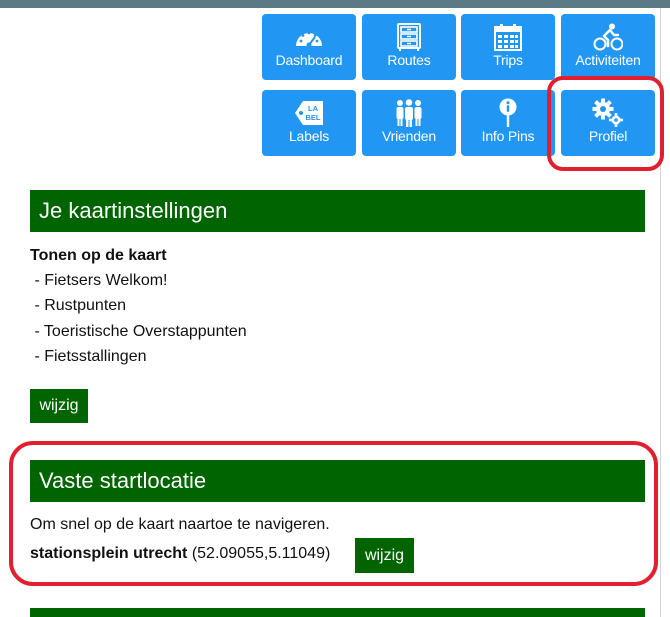  I want to click on map-settings-item: - Toeristische Overstappunten, so click(138, 331).